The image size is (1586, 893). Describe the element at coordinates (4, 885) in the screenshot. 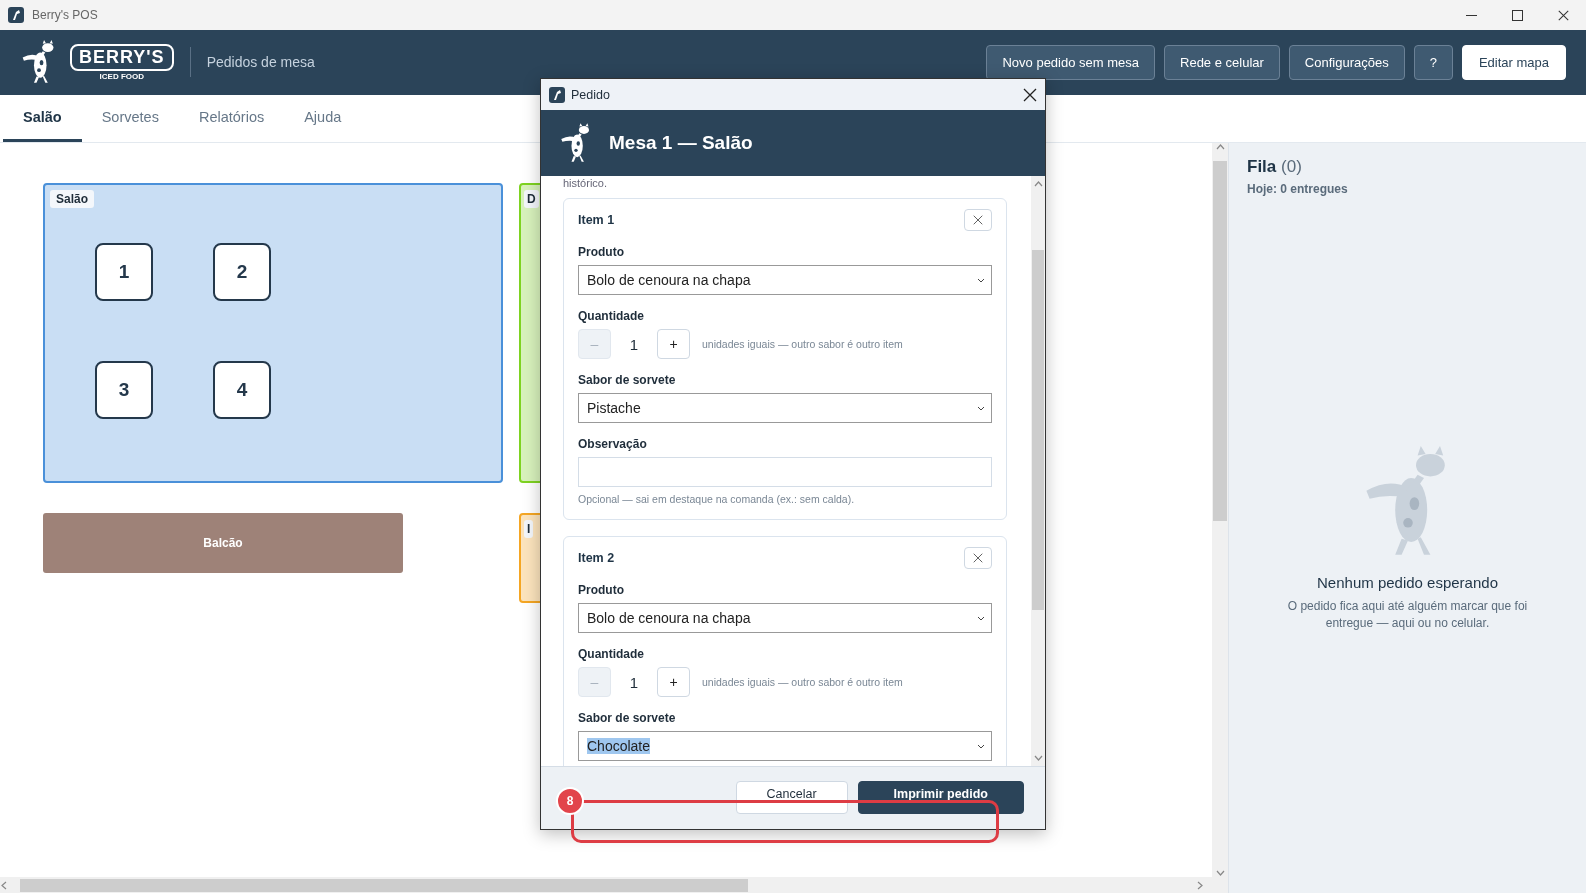

I see `scroll-left-icon` at that location.